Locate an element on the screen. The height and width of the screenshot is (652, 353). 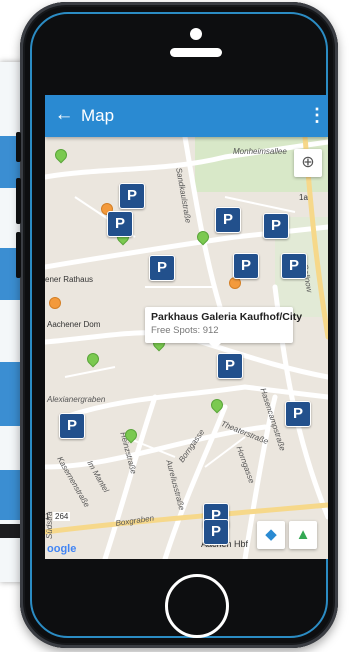
page-title: Map is located at coordinates (98, 115).